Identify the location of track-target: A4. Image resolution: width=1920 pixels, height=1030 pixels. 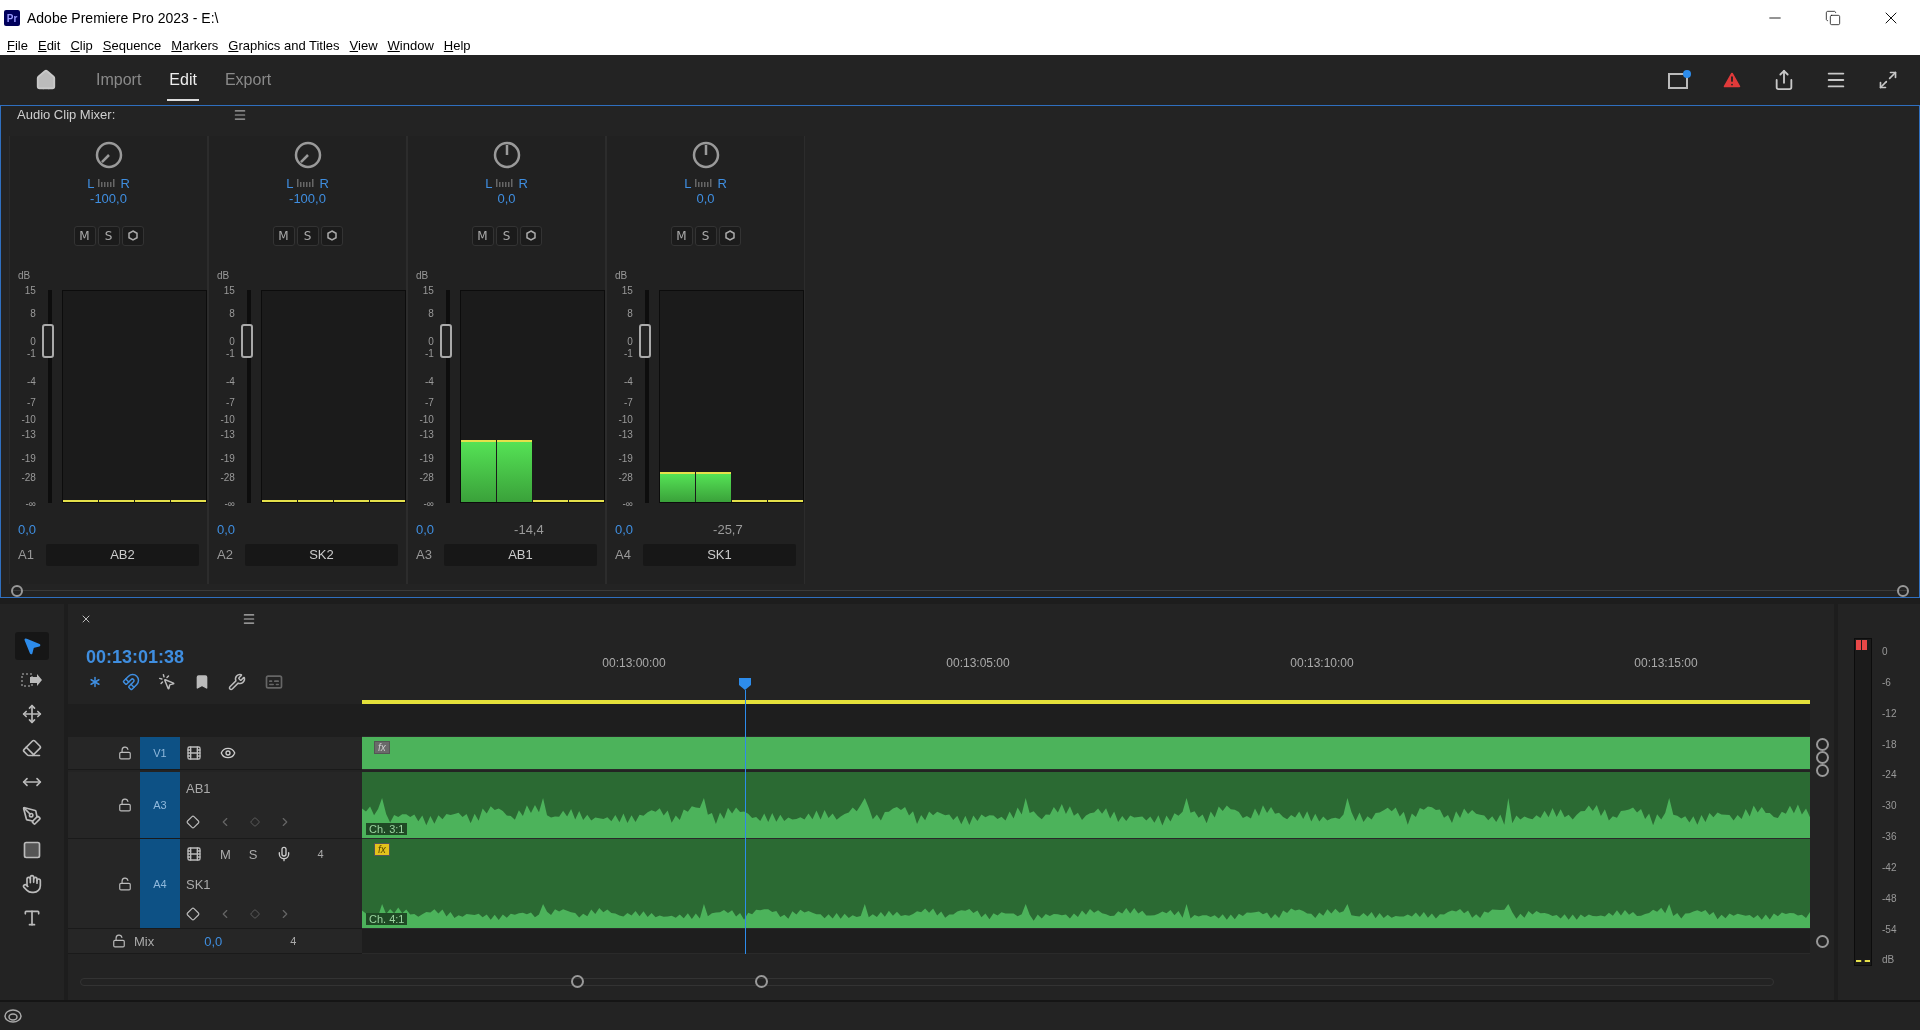
(160, 883).